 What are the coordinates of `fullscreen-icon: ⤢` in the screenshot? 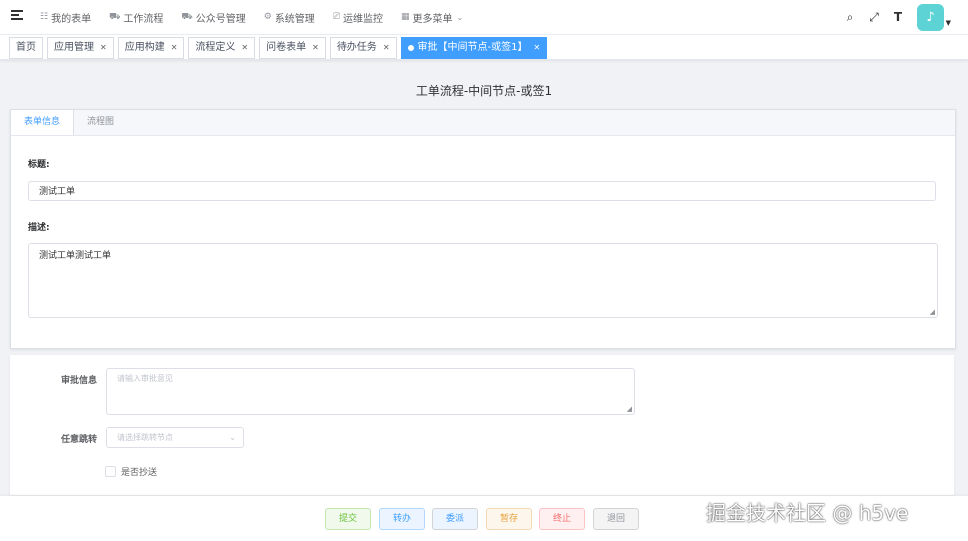 It's located at (874, 17).